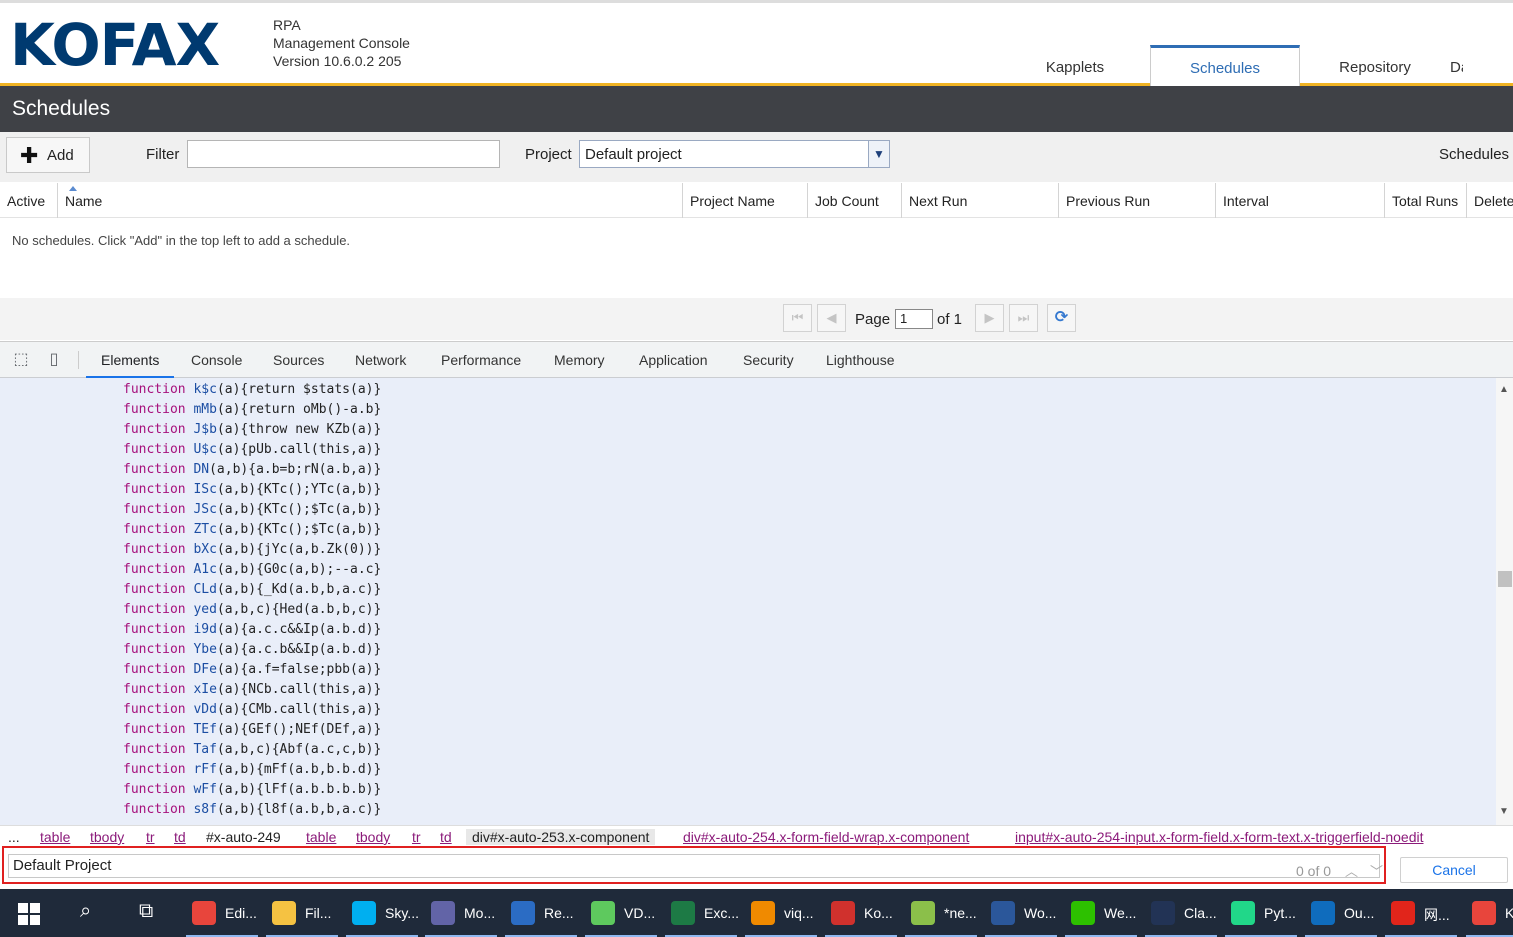 The width and height of the screenshot is (1513, 937). I want to click on tab-kapplets: Kapplets, so click(1075, 65).